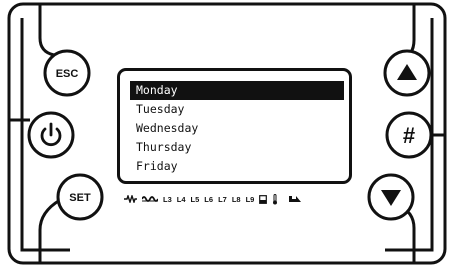 This screenshot has height=270, width=454. Describe the element at coordinates (181, 199) in the screenshot. I see `level-indicator-l4: L4` at that location.